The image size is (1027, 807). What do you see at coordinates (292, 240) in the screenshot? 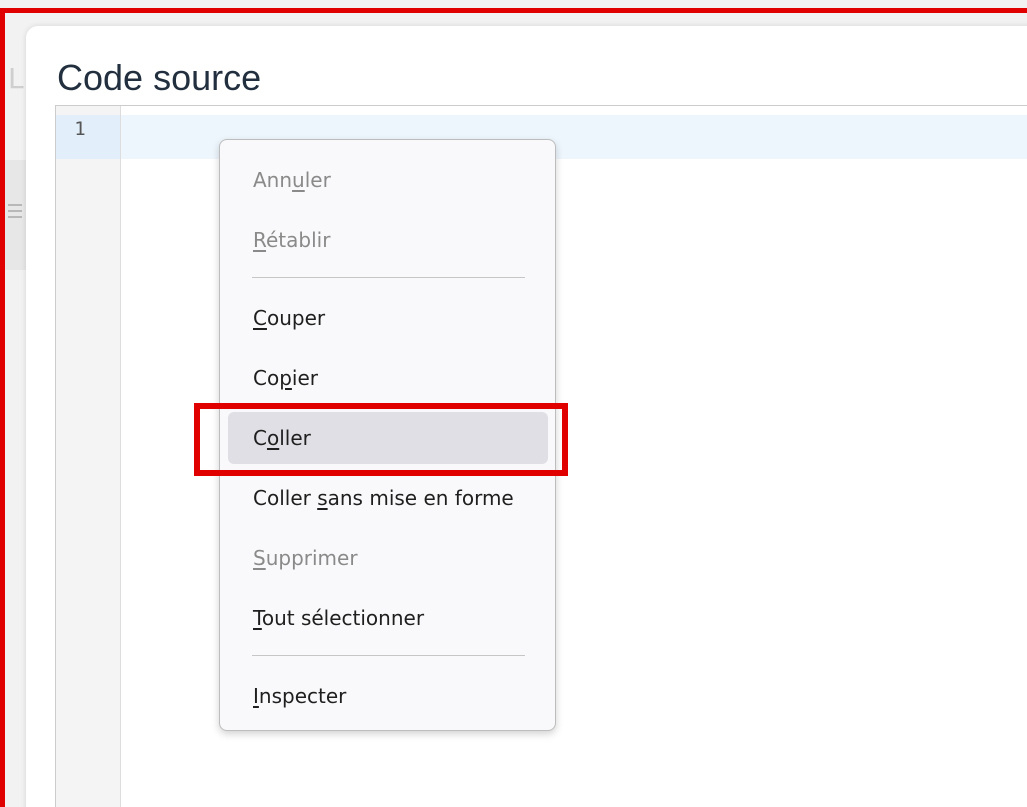
I see `menu-item-retablir: Rétablir` at bounding box center [292, 240].